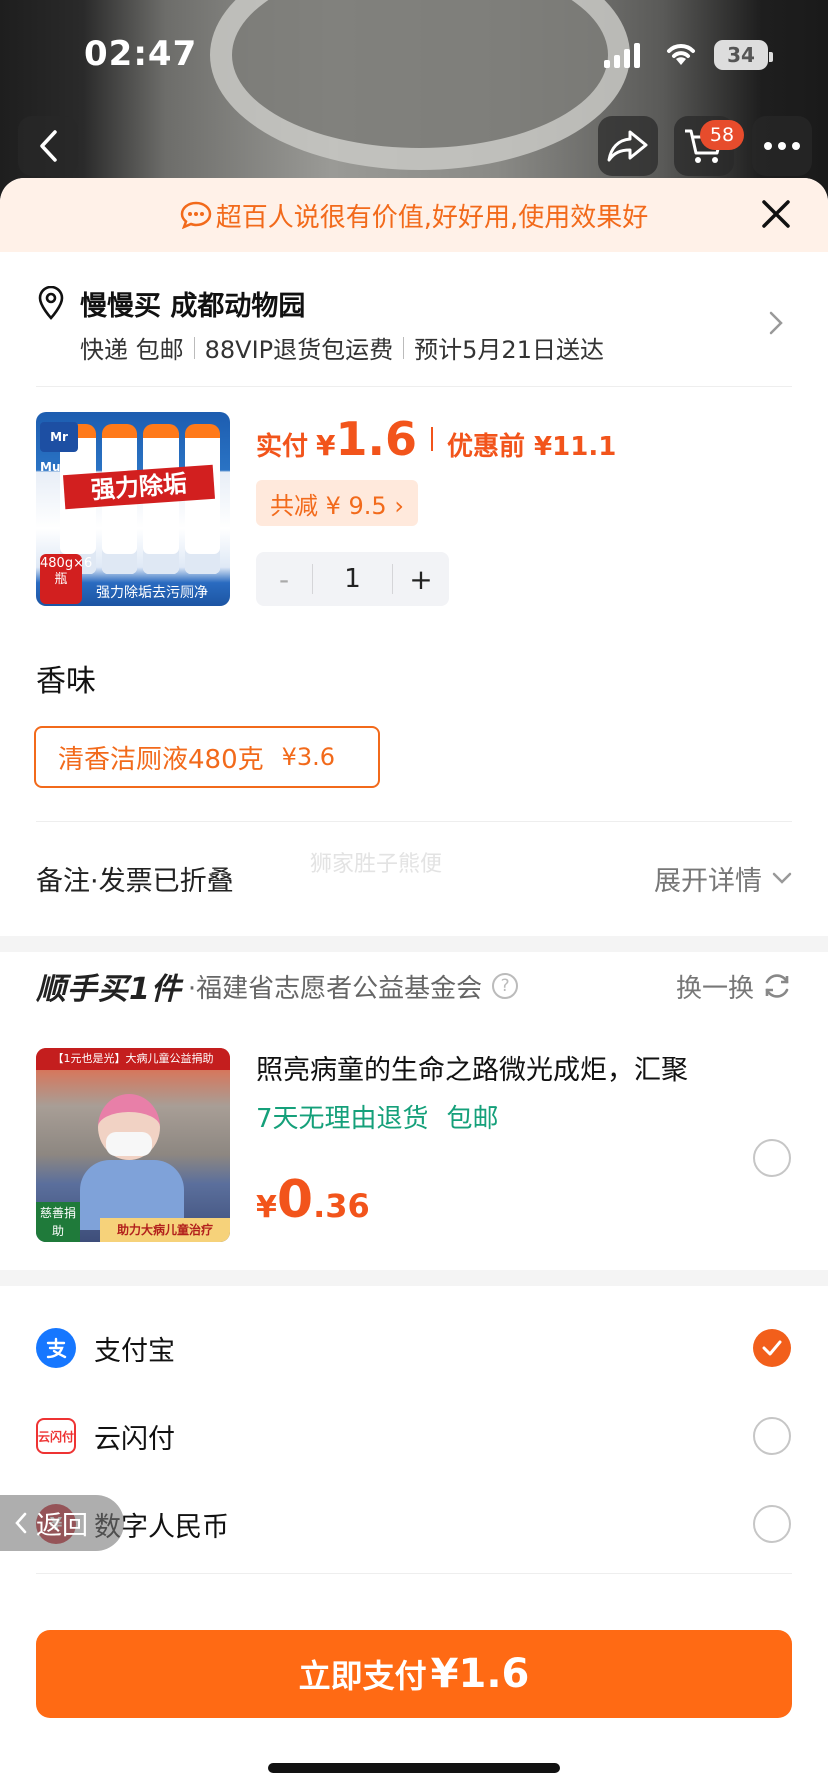 The image size is (828, 1792). I want to click on donation-header: 顺手买1件 ·福建省志愿者公益基金会 ? 换一换, so click(414, 986).